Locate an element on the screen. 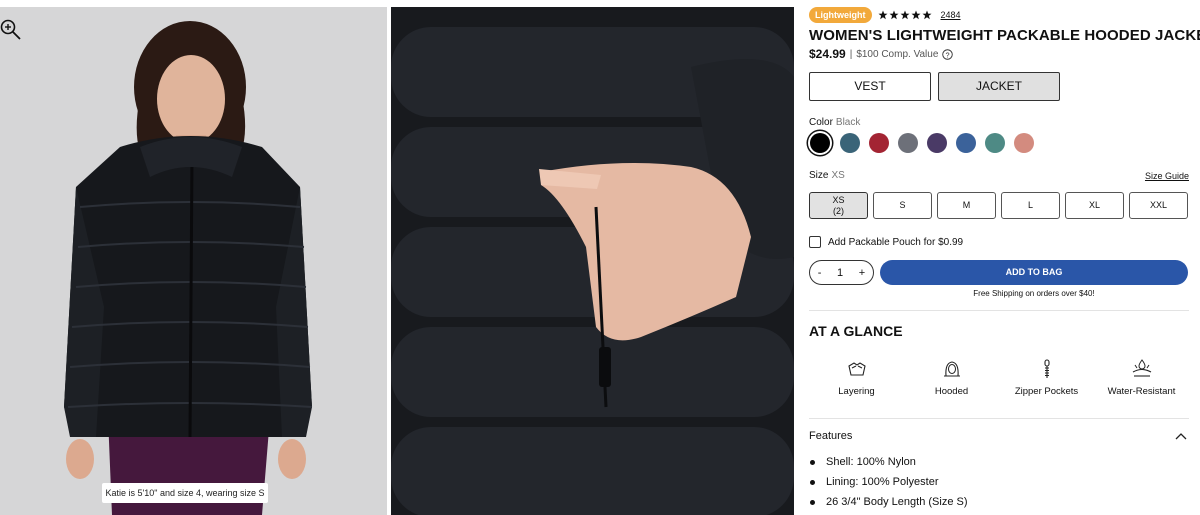 Image resolution: width=1200 pixels, height=515 pixels. rating-stars is located at coordinates (905, 15).